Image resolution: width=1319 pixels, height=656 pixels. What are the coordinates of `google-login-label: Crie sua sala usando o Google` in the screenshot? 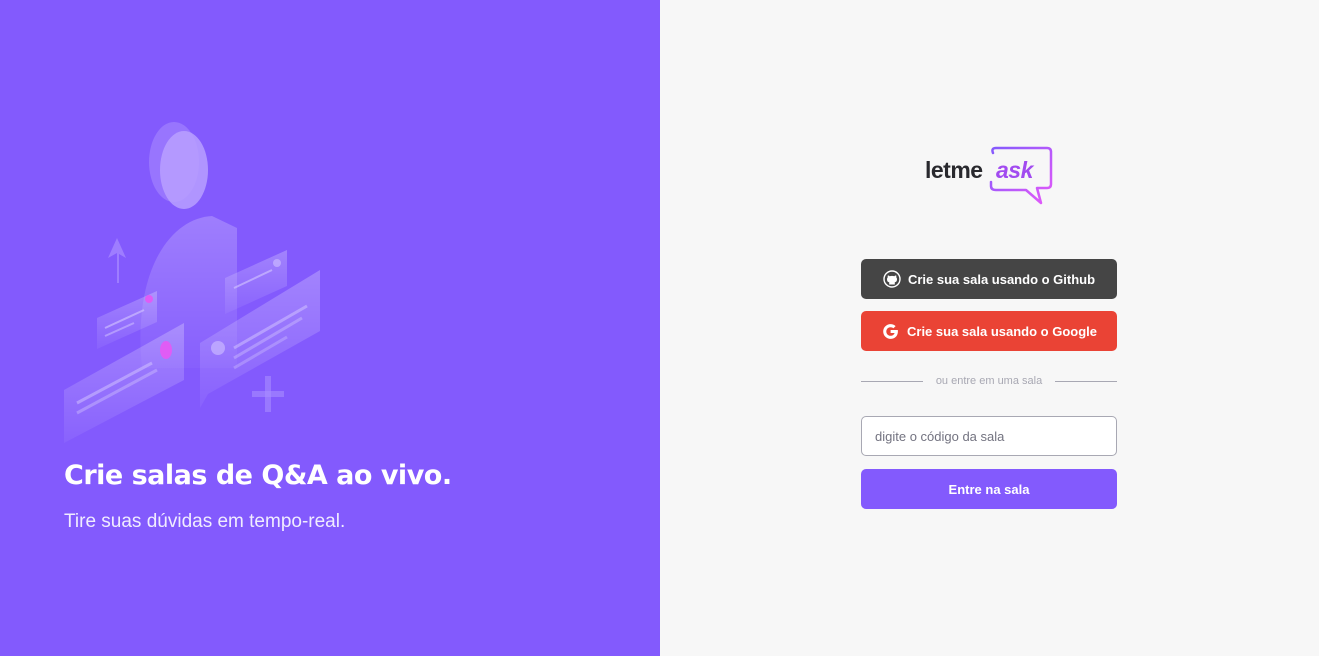 It's located at (1002, 331).